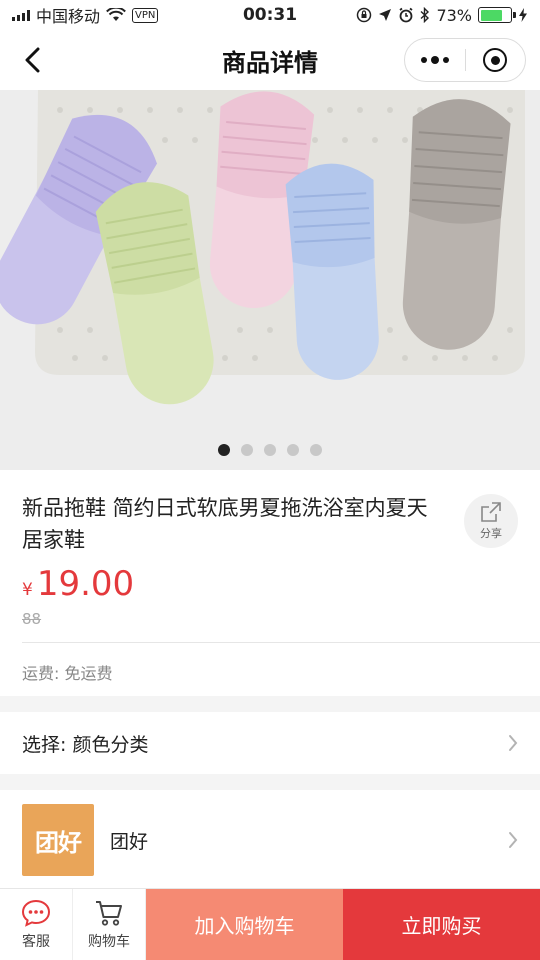  I want to click on select-options-row: 选择: 颜色分类, so click(270, 743).